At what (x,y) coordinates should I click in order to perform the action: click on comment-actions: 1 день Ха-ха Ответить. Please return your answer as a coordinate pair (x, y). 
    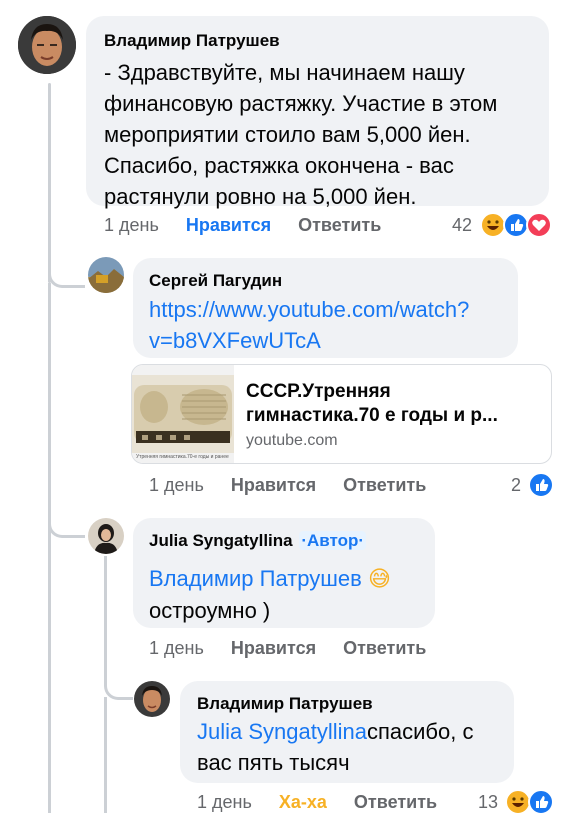
    Looking at the image, I should click on (317, 802).